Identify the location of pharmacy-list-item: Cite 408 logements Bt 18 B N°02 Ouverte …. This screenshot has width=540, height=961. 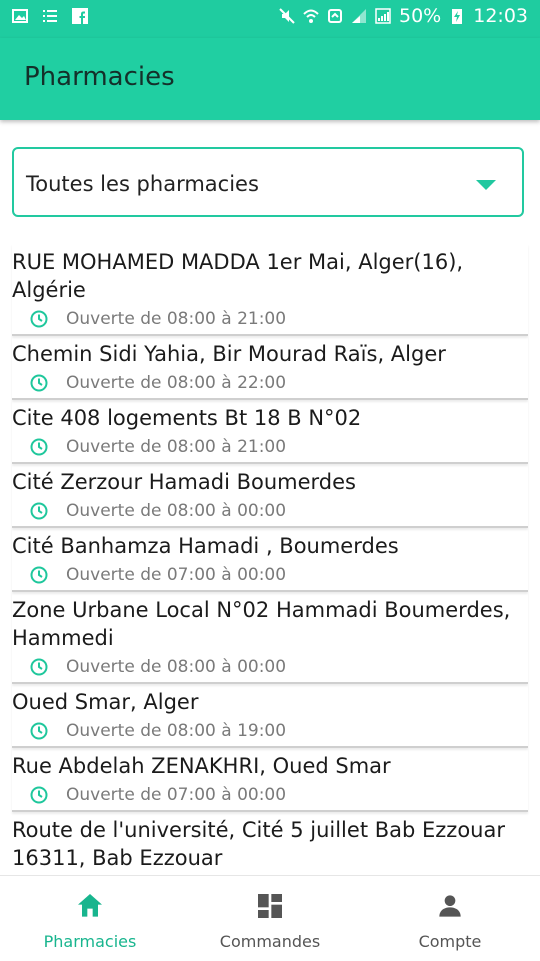
(270, 432).